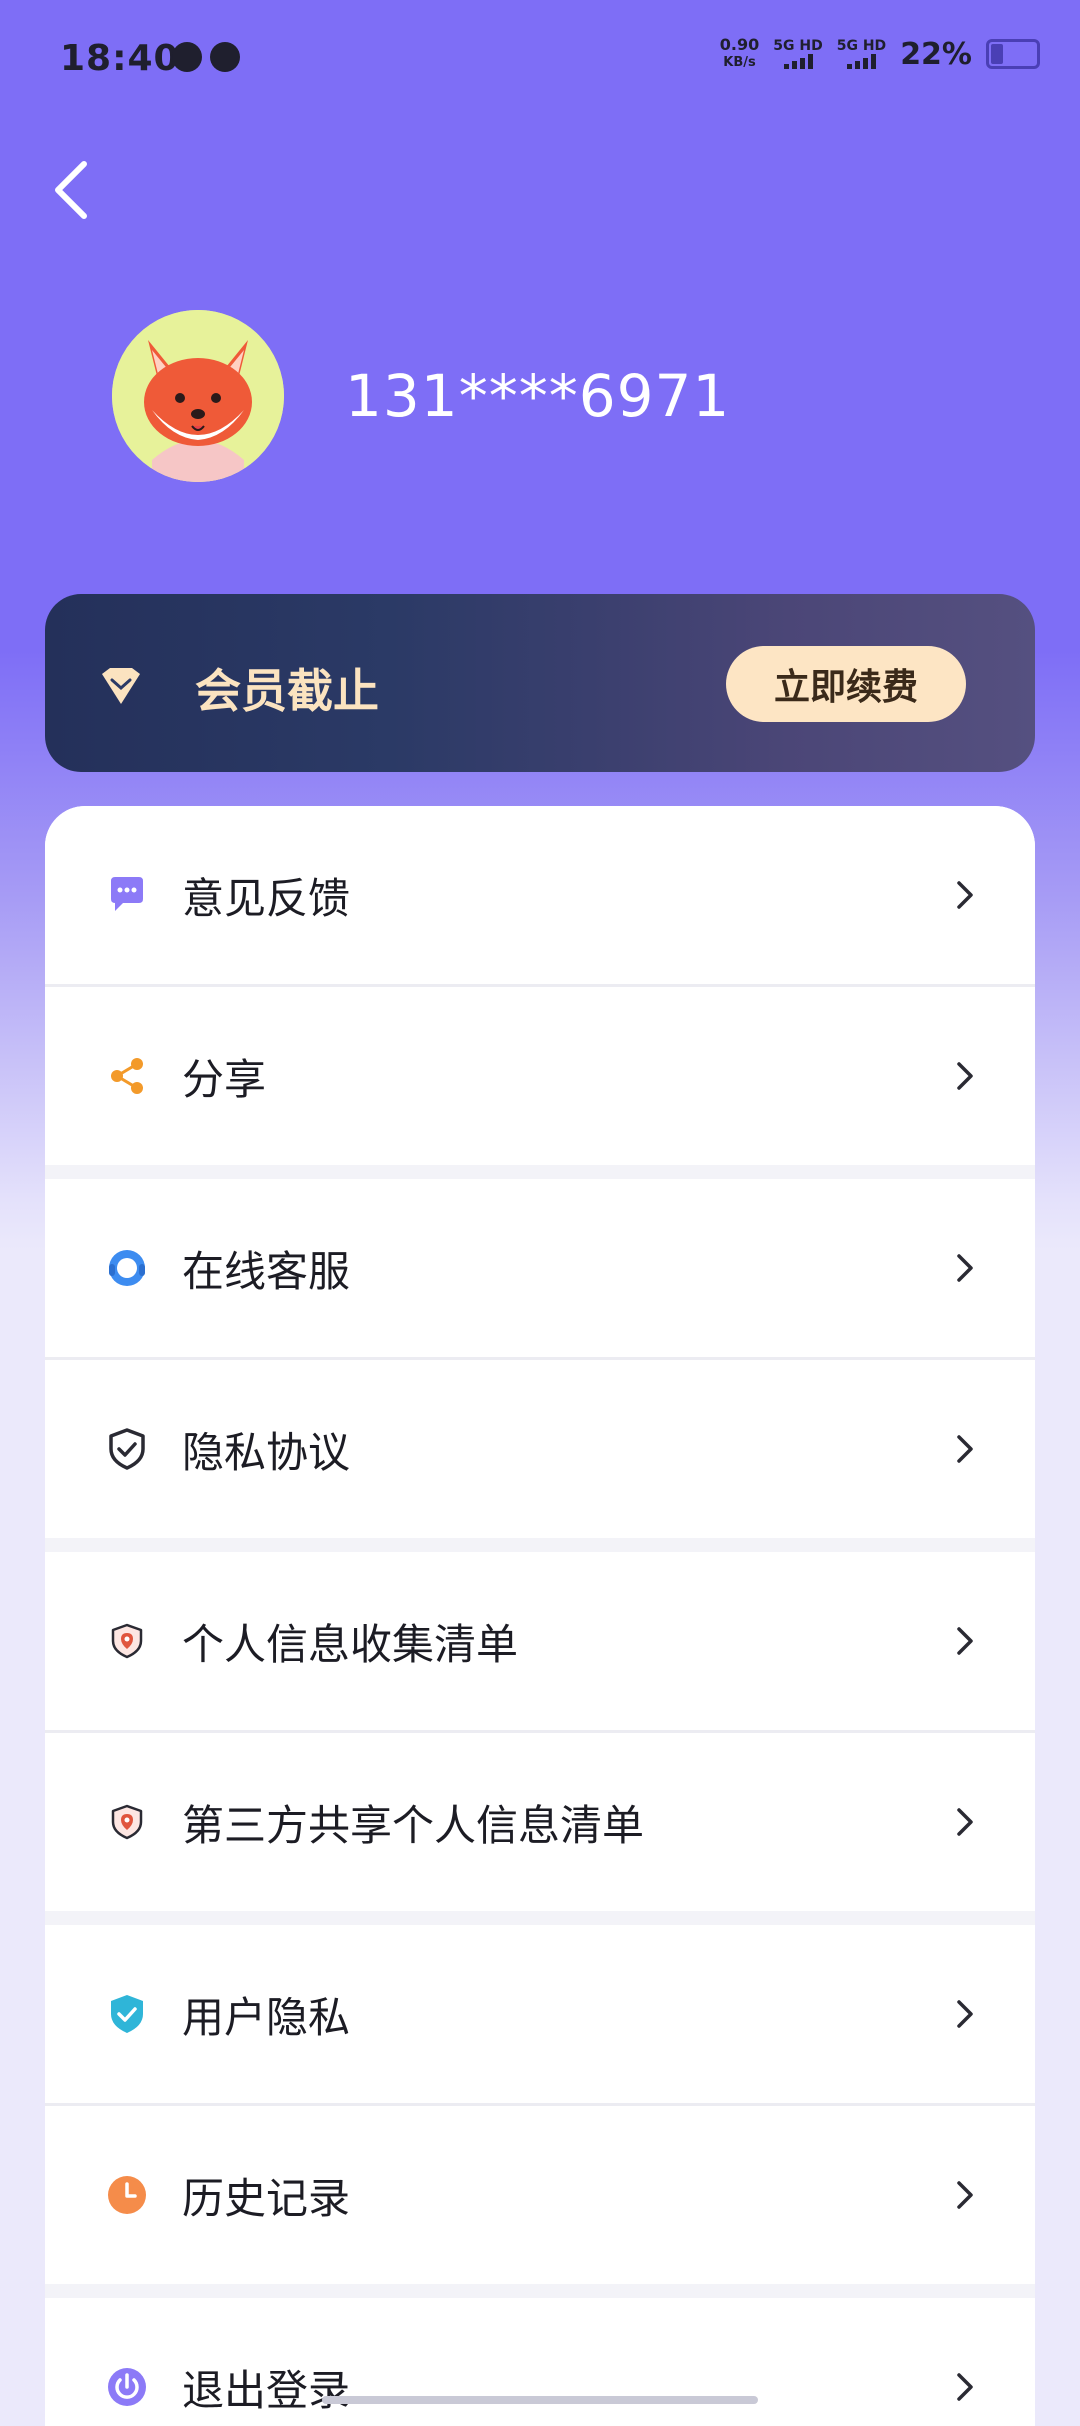 The height and width of the screenshot is (2426, 1080). Describe the element at coordinates (350, 1644) in the screenshot. I see `menu-label: 个人信息收集清单` at that location.